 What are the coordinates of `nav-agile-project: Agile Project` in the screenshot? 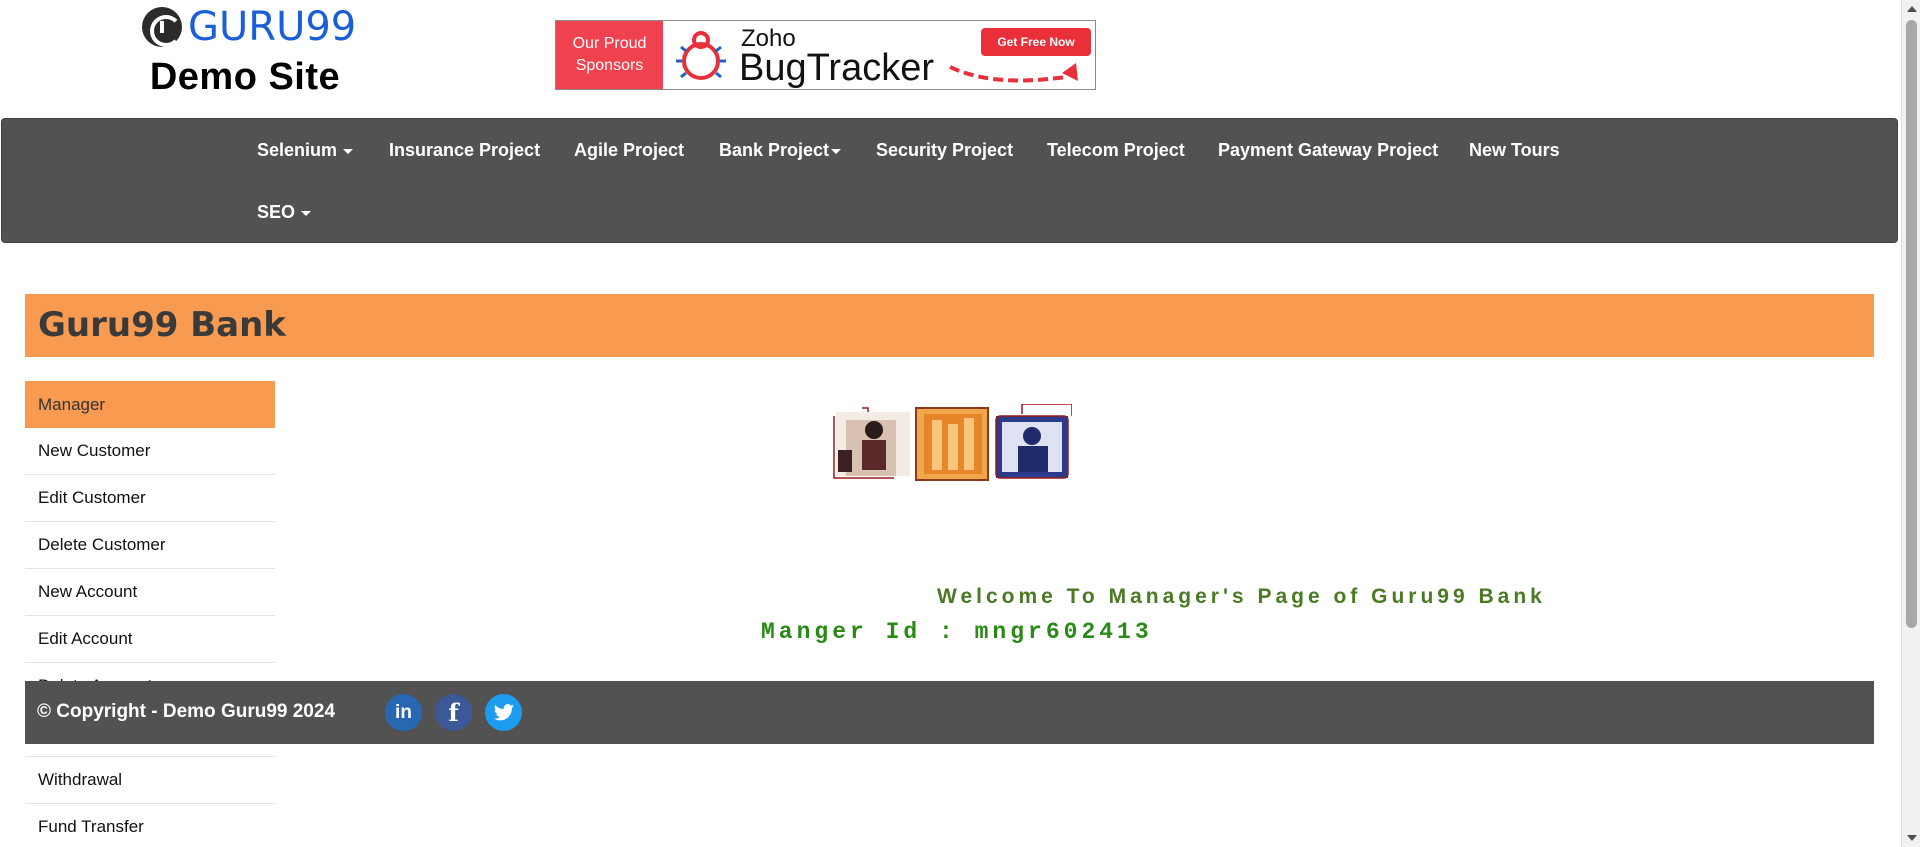 It's located at (629, 150).